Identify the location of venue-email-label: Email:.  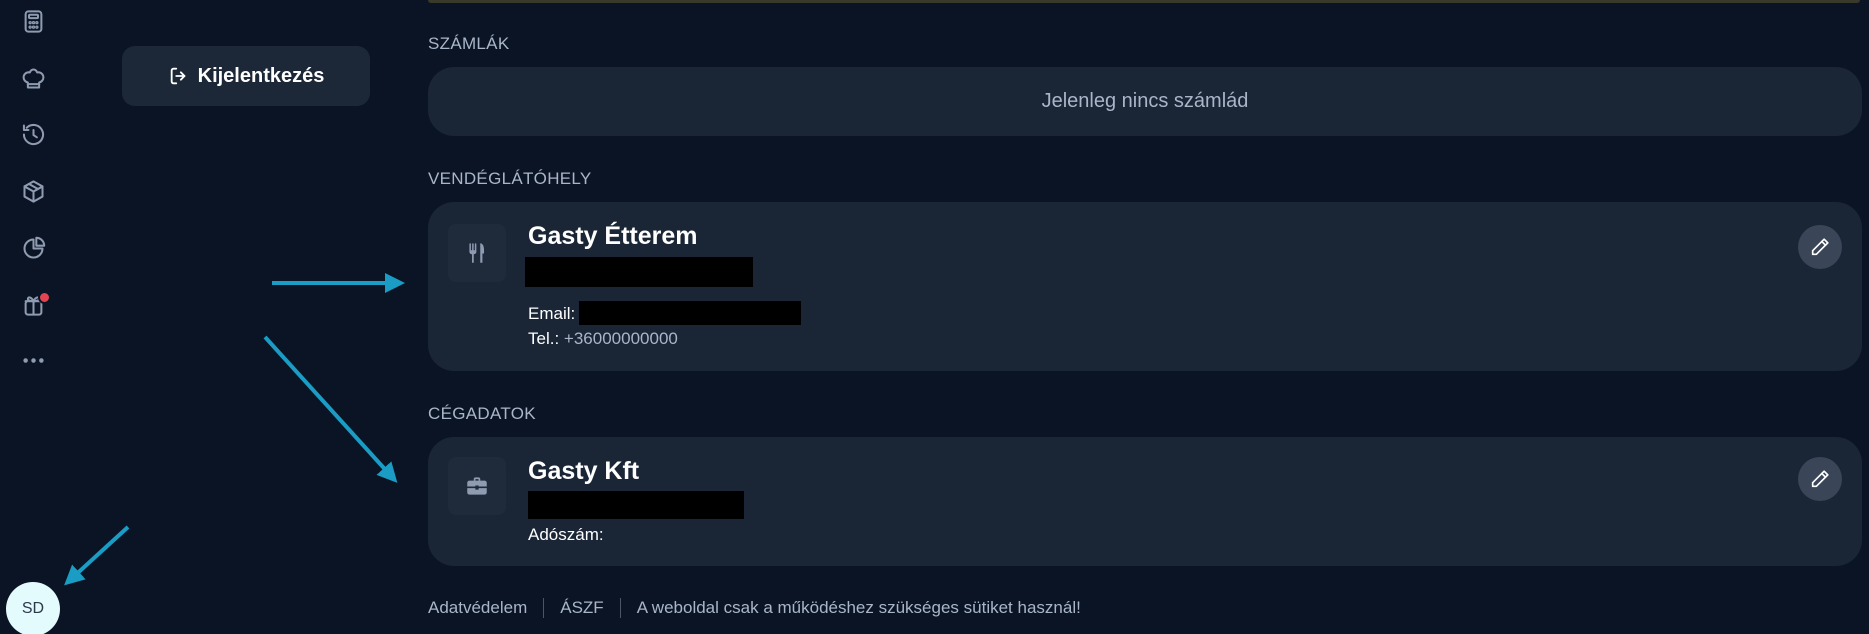
(552, 313).